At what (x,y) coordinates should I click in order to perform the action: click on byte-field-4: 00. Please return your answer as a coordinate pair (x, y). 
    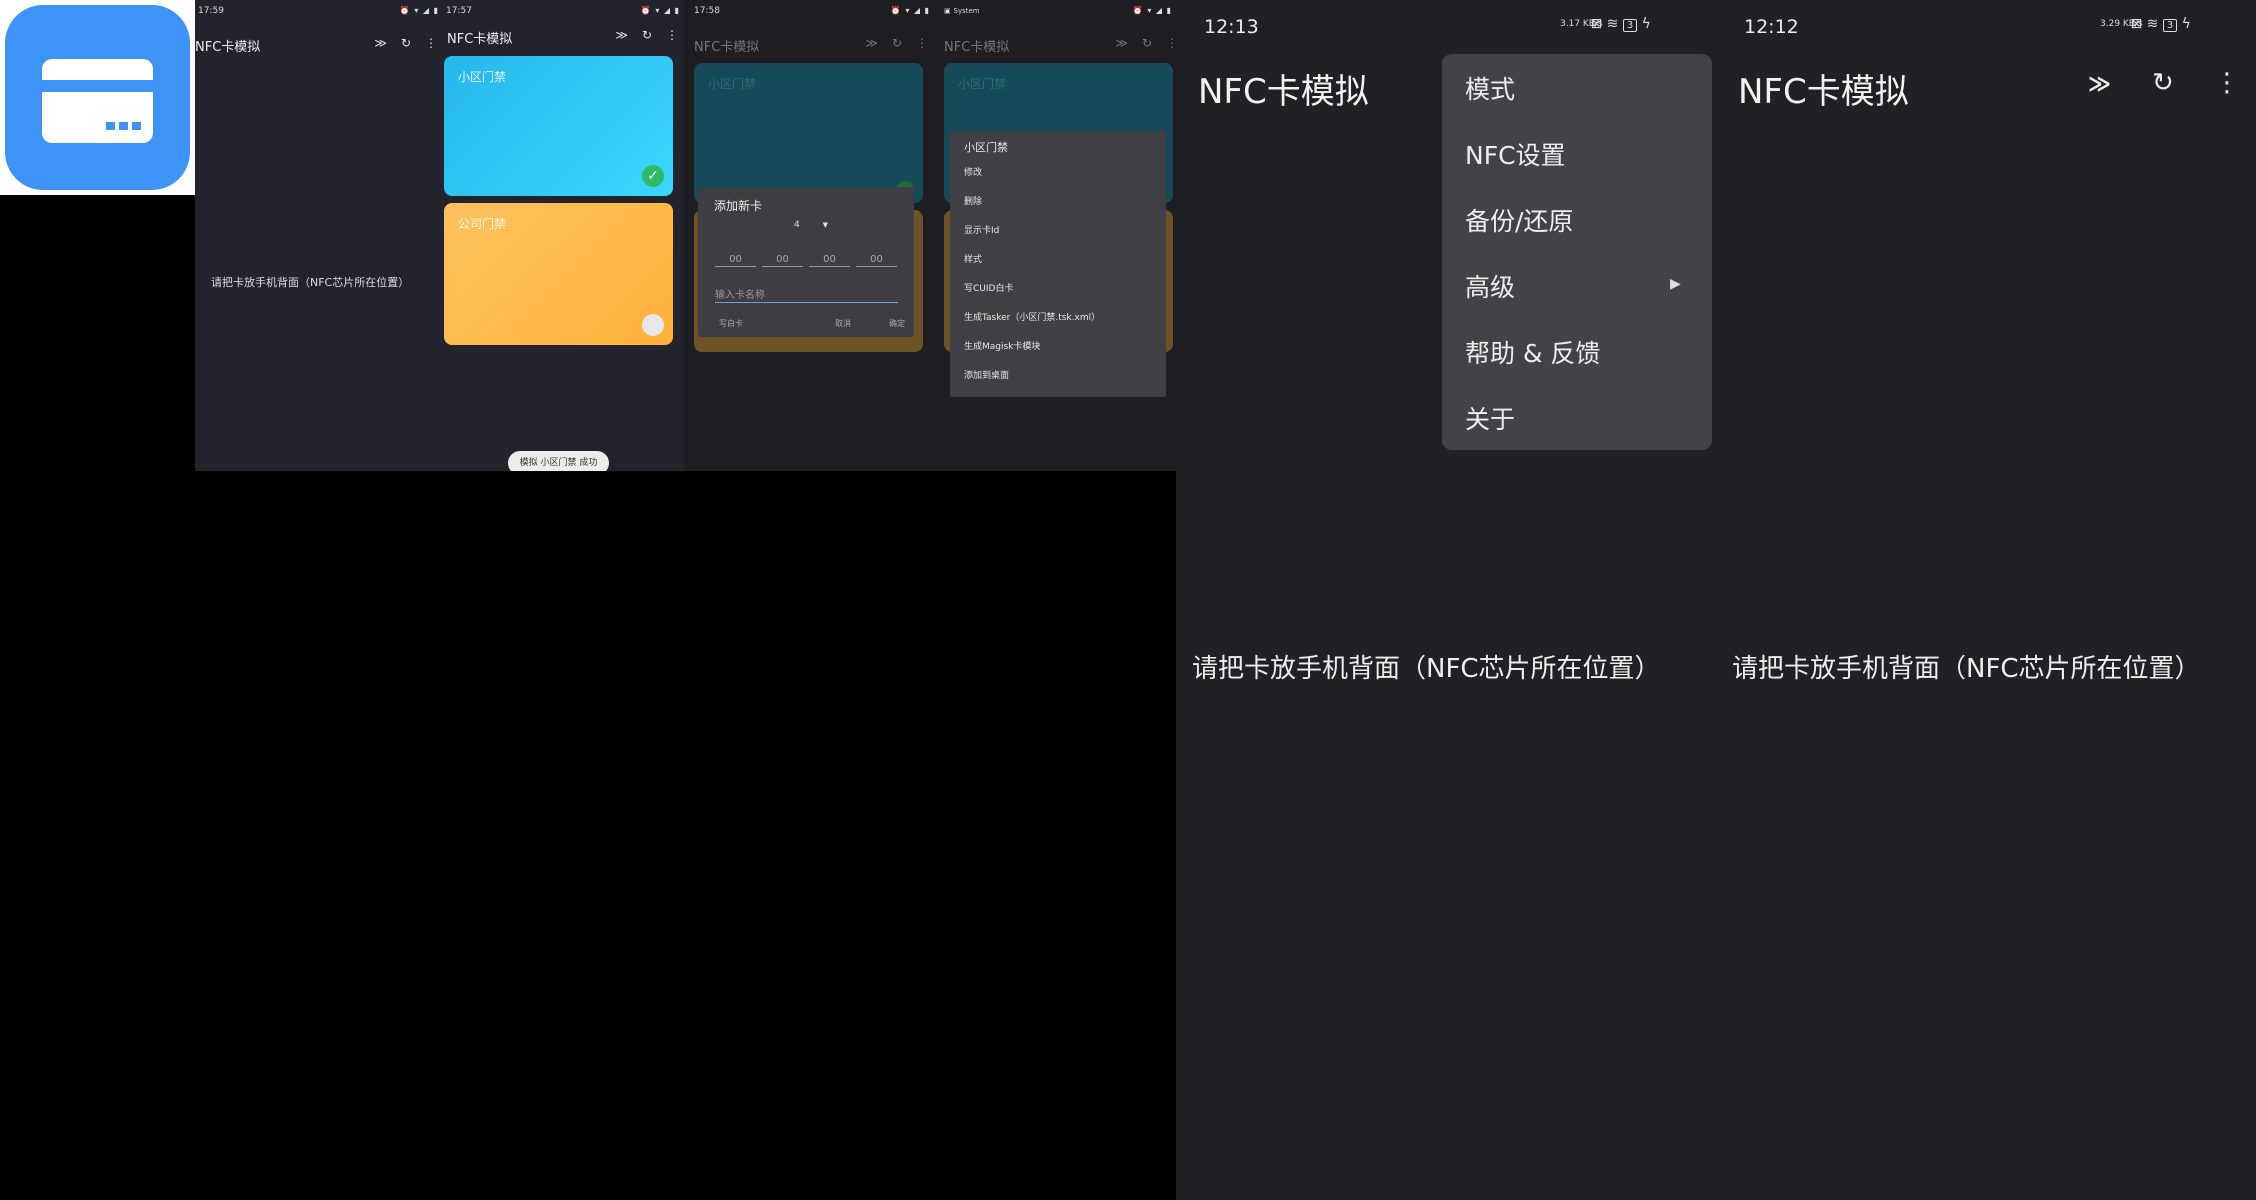
    Looking at the image, I should click on (876, 260).